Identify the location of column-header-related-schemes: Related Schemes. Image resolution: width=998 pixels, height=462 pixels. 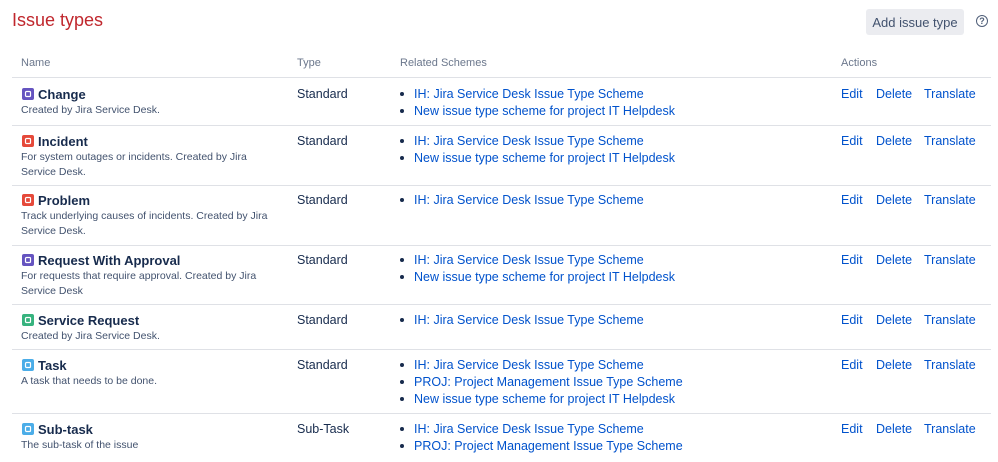
(443, 63).